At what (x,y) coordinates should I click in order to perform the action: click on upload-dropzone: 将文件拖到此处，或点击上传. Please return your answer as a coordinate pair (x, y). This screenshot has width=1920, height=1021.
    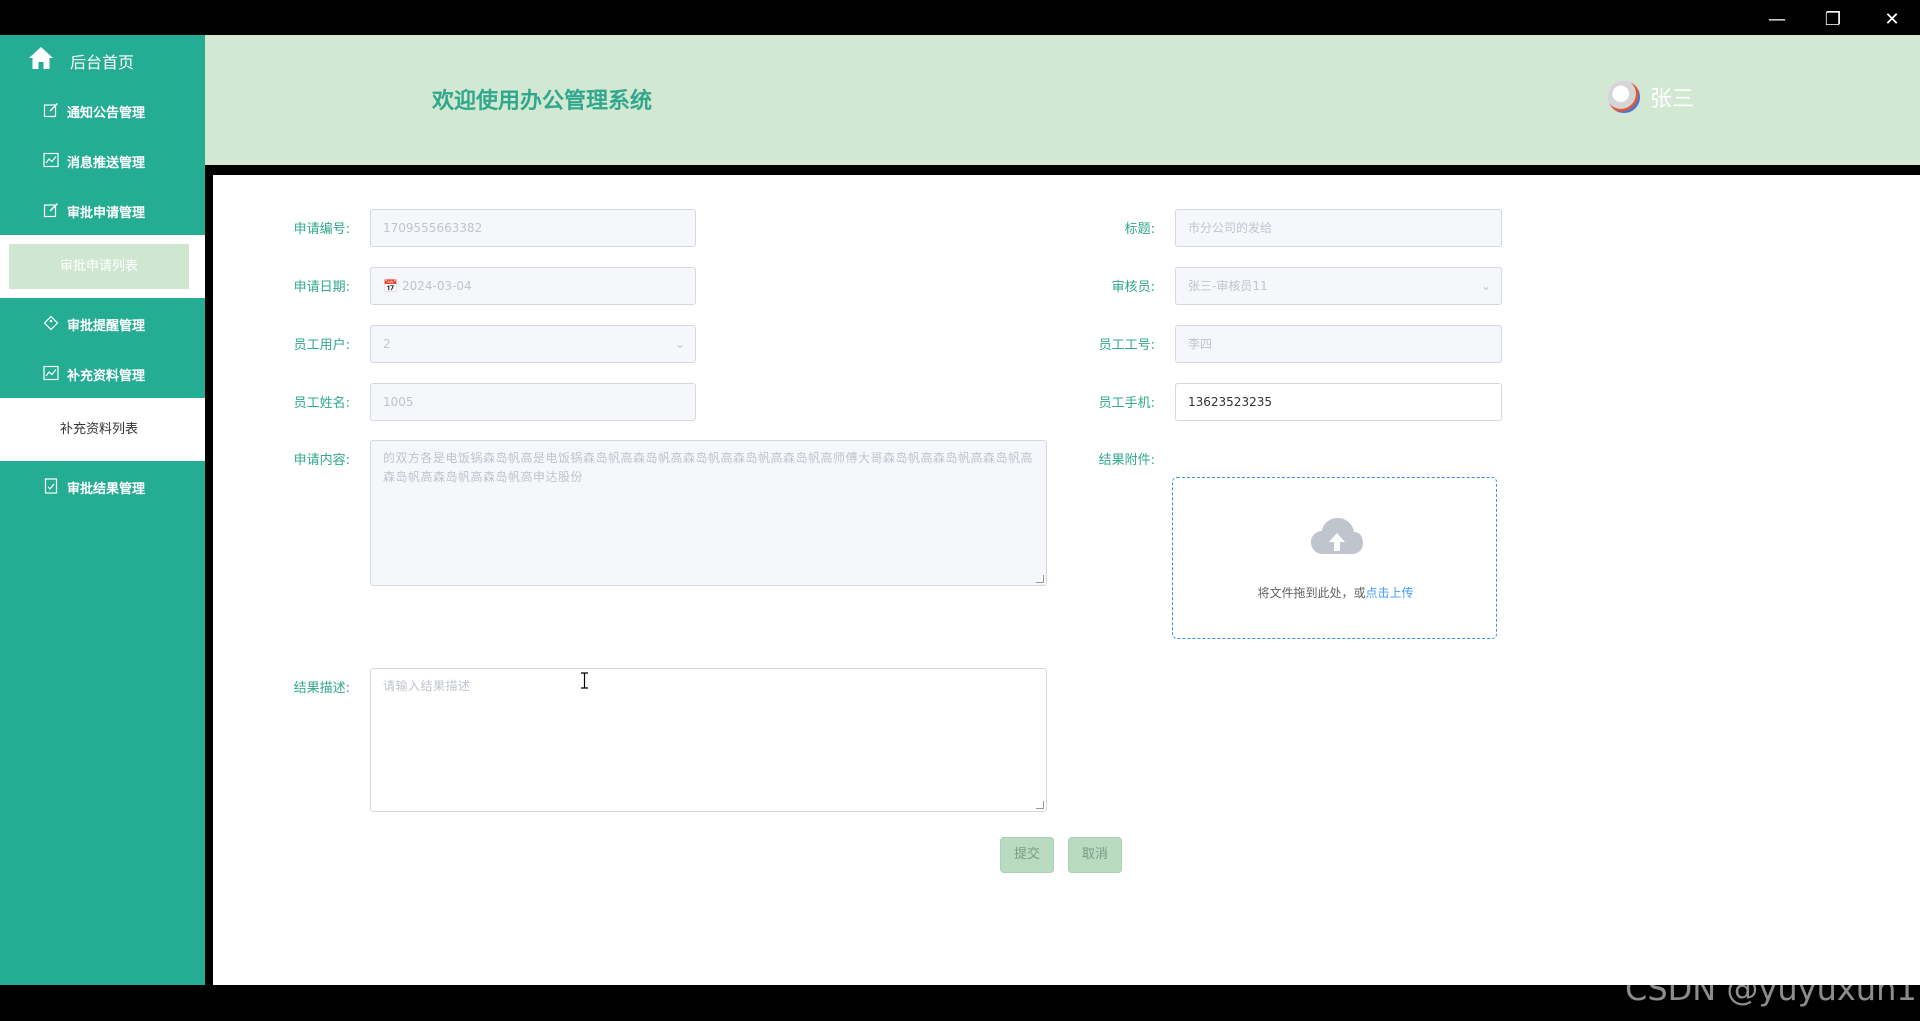
    Looking at the image, I should click on (1334, 558).